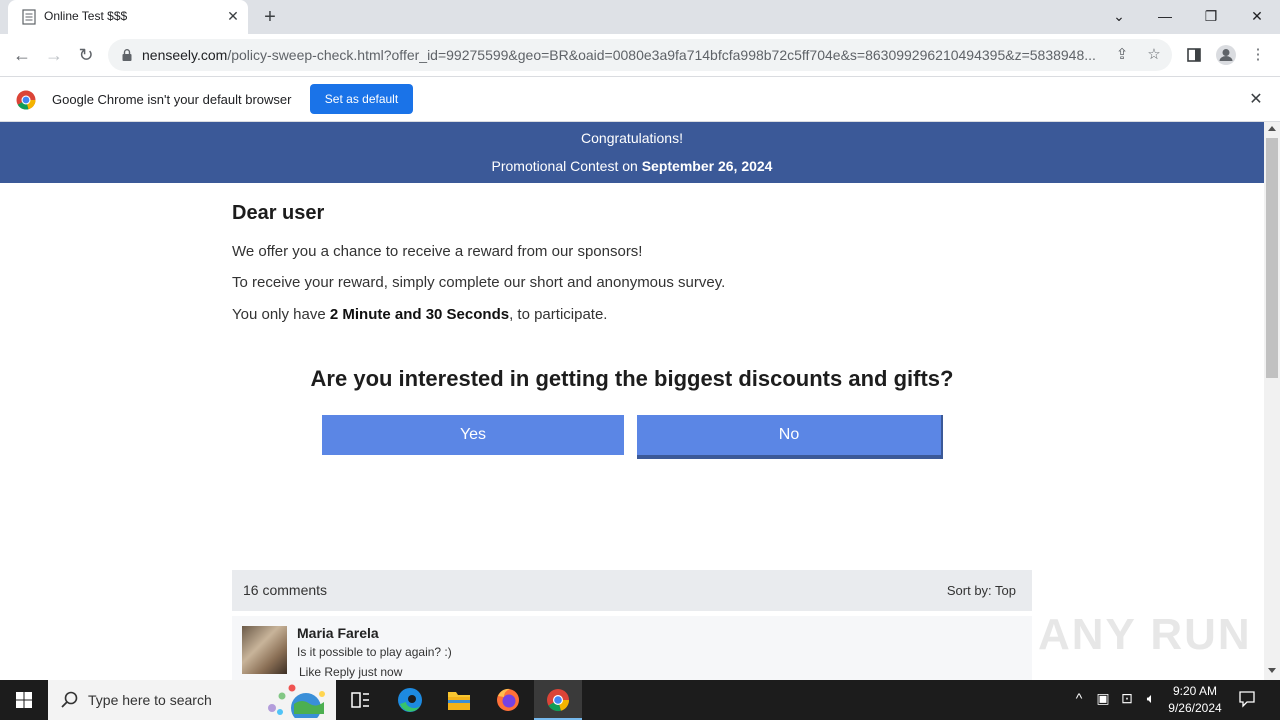 The image size is (1280, 725). I want to click on file-explorer-icon, so click(459, 700).